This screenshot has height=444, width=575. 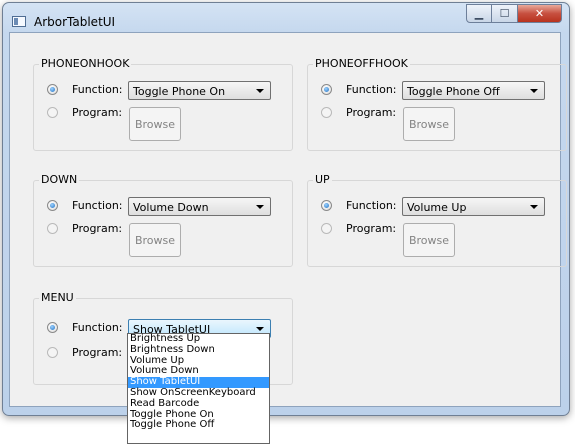 What do you see at coordinates (171, 207) in the screenshot?
I see `combobox-value: Volume Down` at bounding box center [171, 207].